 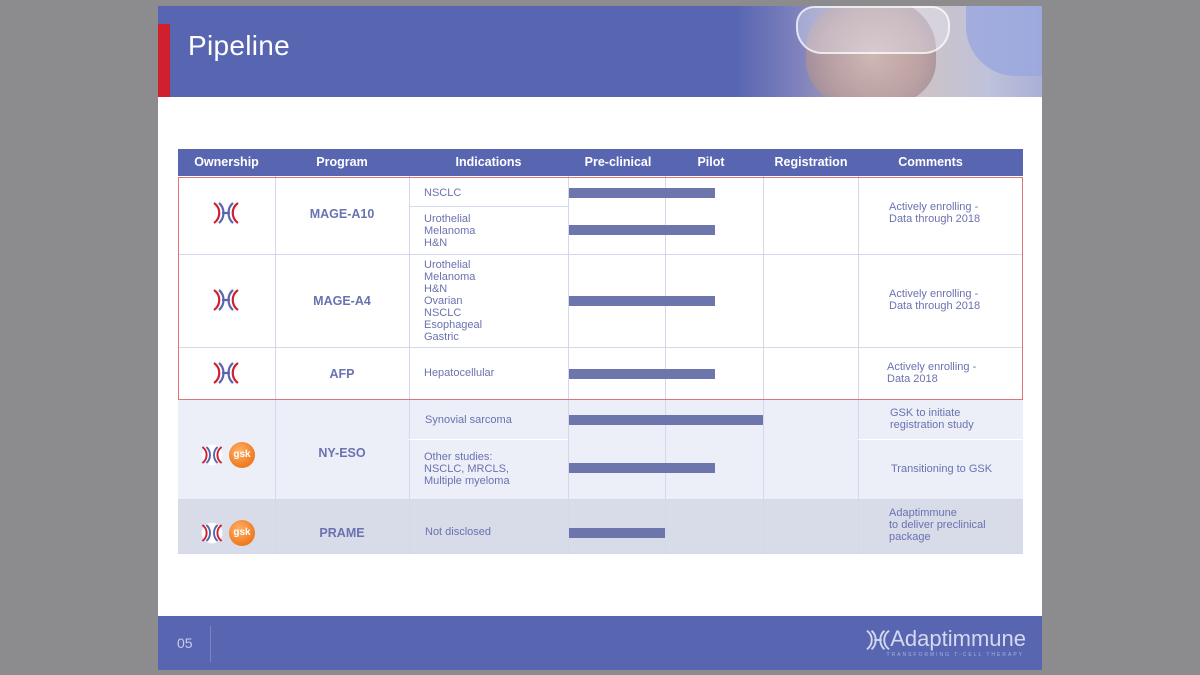 I want to click on brand-name: Adaptimmune, so click(x=958, y=638).